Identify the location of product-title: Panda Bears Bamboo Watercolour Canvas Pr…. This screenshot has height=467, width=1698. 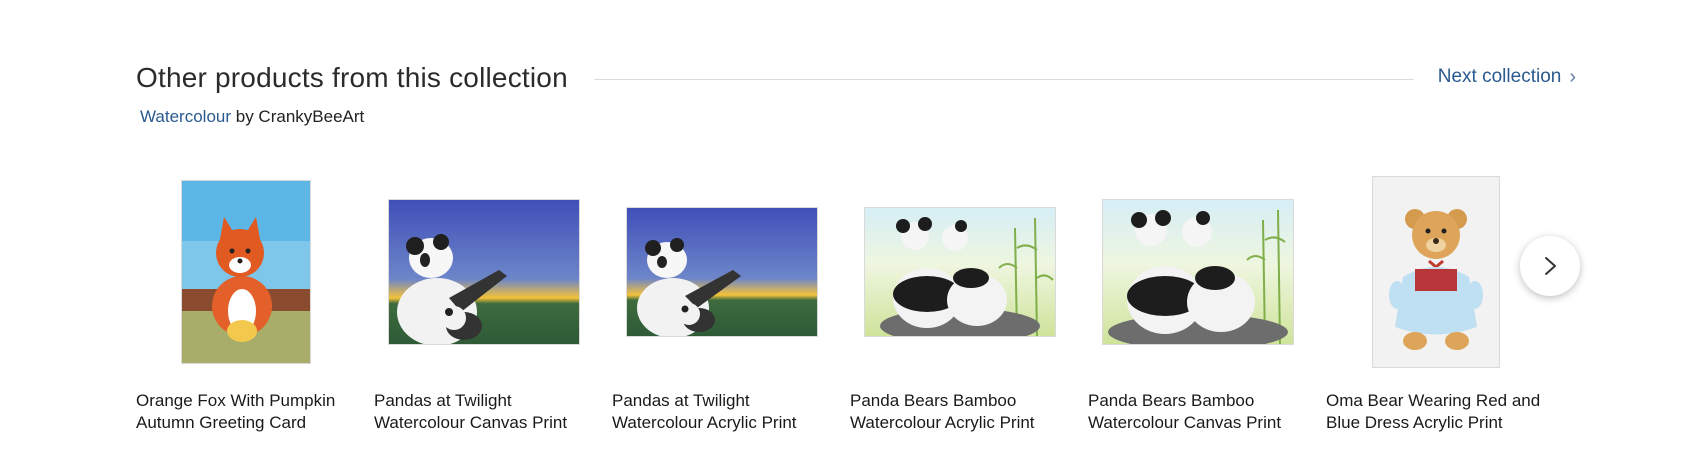
(1200, 412).